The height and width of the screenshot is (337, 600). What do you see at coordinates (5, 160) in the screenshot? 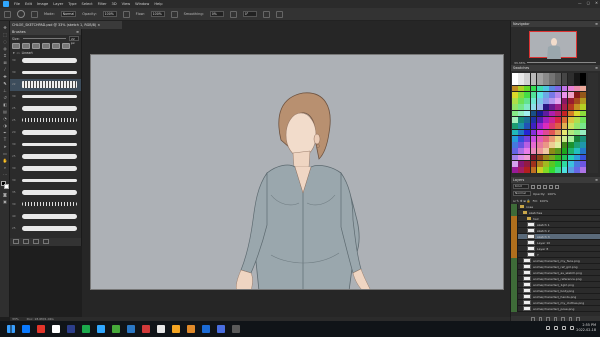
I see `hand-tool-icon: ✋` at bounding box center [5, 160].